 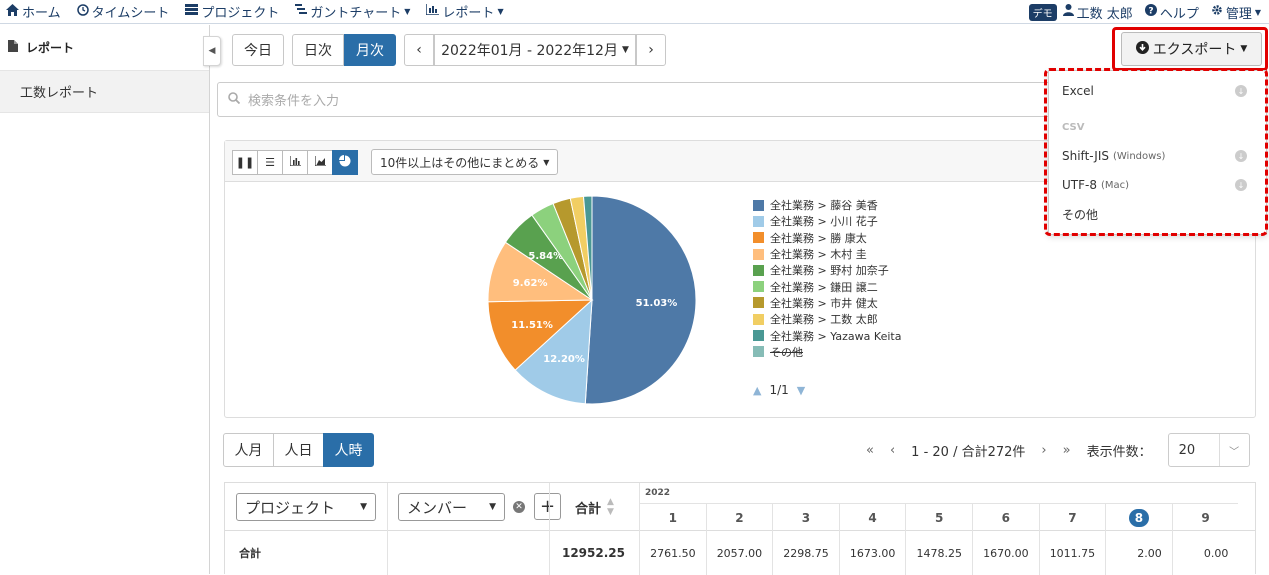 What do you see at coordinates (82, 11) in the screenshot?
I see `clock-icon` at bounding box center [82, 11].